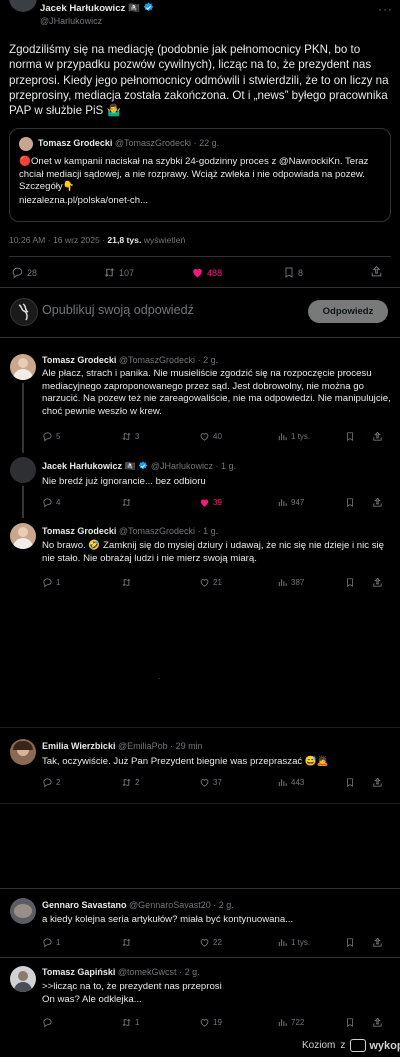 This screenshot has width=400, height=1057. What do you see at coordinates (118, 310) in the screenshot?
I see `reply-input: Opublikuj swoją odpowiedź` at bounding box center [118, 310].